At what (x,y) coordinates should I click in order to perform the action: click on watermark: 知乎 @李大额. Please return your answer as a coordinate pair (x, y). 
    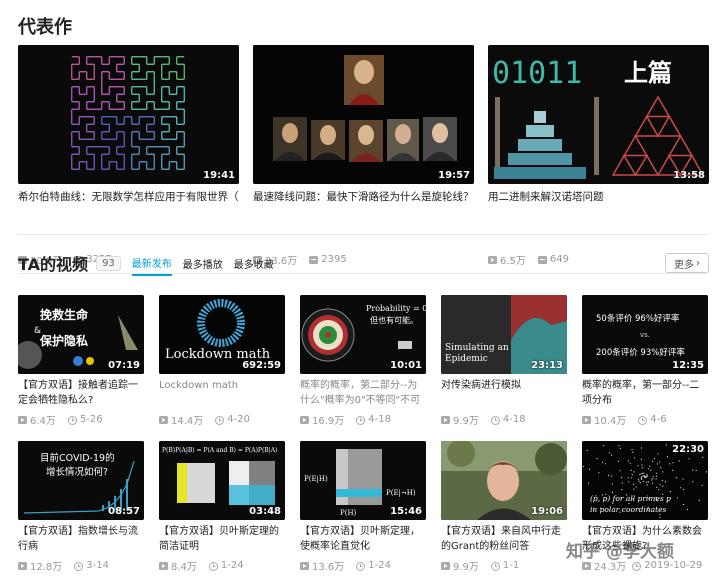
    Looking at the image, I should click on (620, 552).